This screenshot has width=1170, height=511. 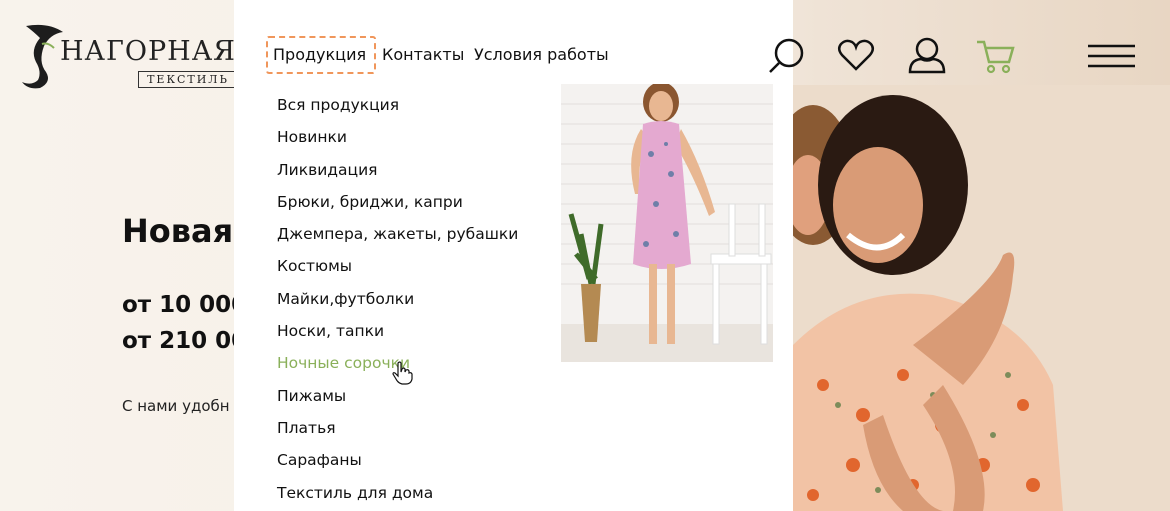 What do you see at coordinates (319, 54) in the screenshot?
I see `nav-products: Продукция` at bounding box center [319, 54].